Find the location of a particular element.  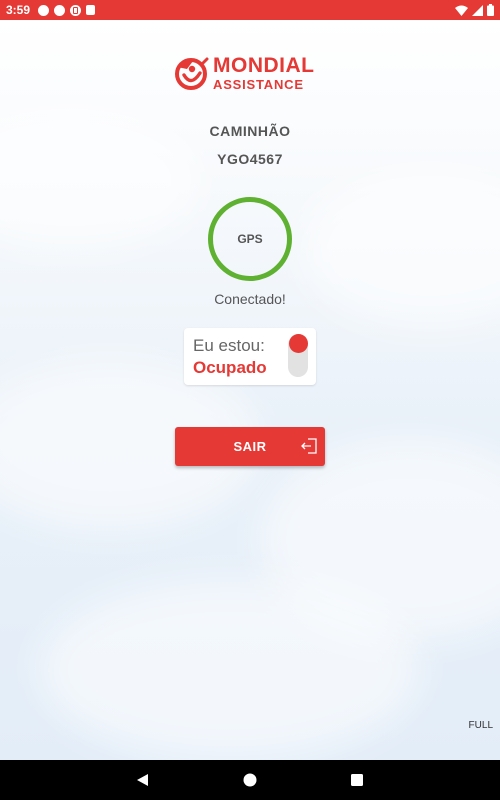

mondial-logo-icon is located at coordinates (192, 73).